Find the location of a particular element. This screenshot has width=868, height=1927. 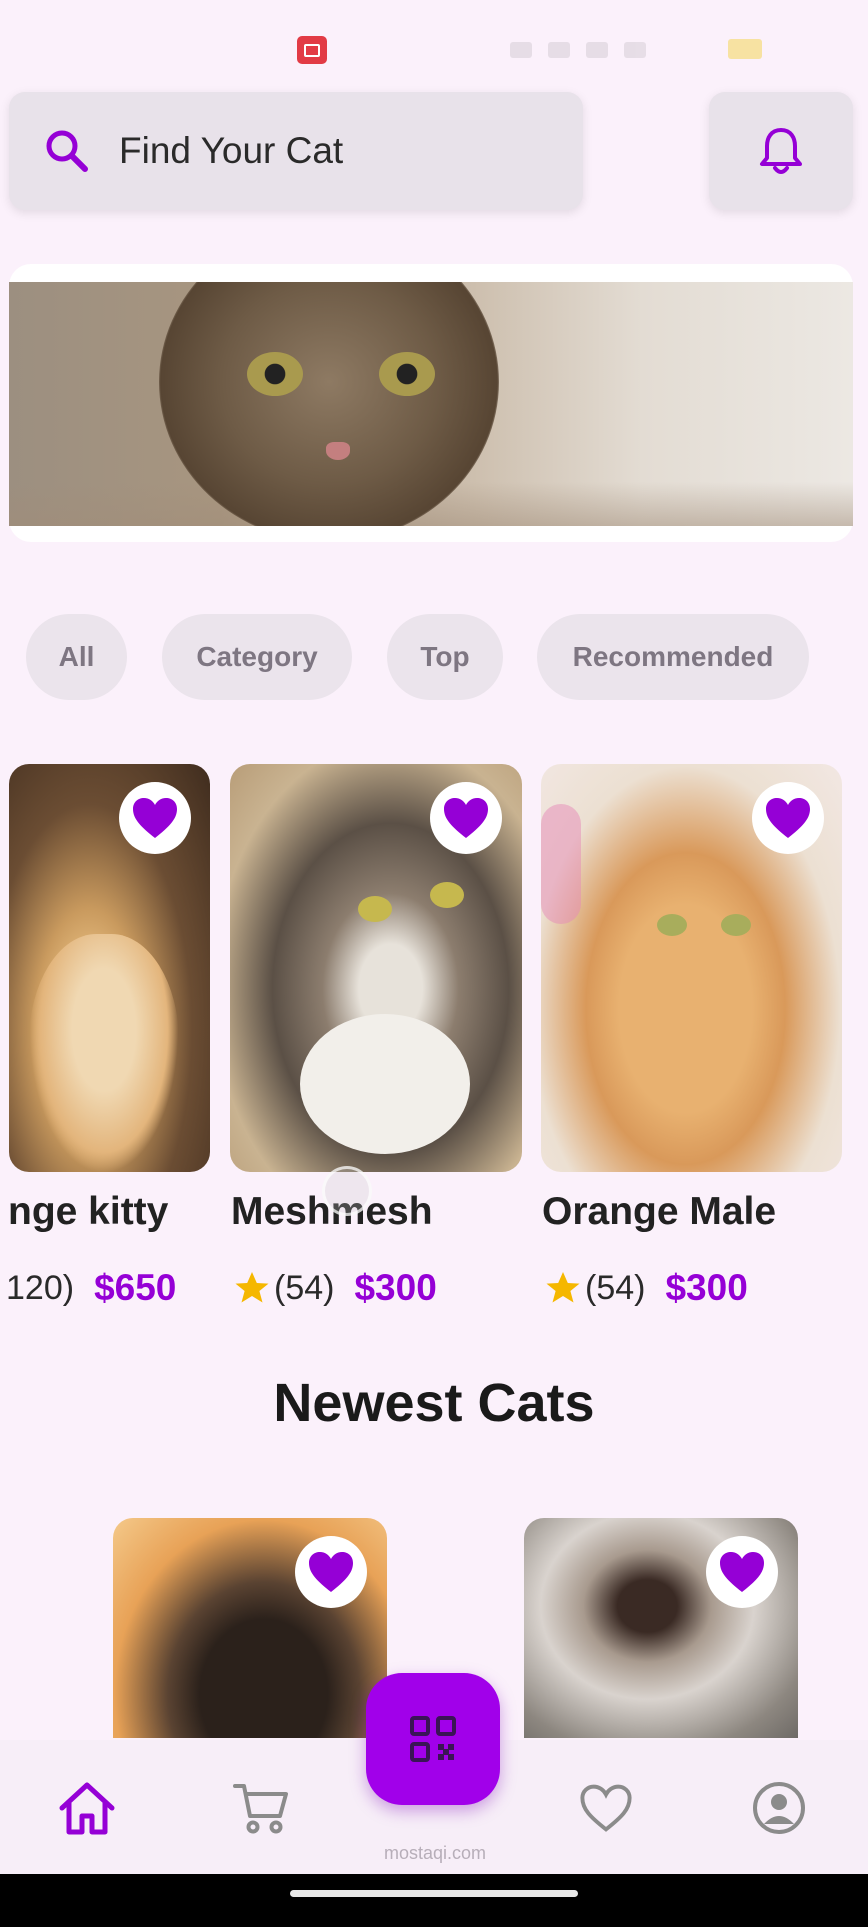

promo-banner-image is located at coordinates (431, 404).